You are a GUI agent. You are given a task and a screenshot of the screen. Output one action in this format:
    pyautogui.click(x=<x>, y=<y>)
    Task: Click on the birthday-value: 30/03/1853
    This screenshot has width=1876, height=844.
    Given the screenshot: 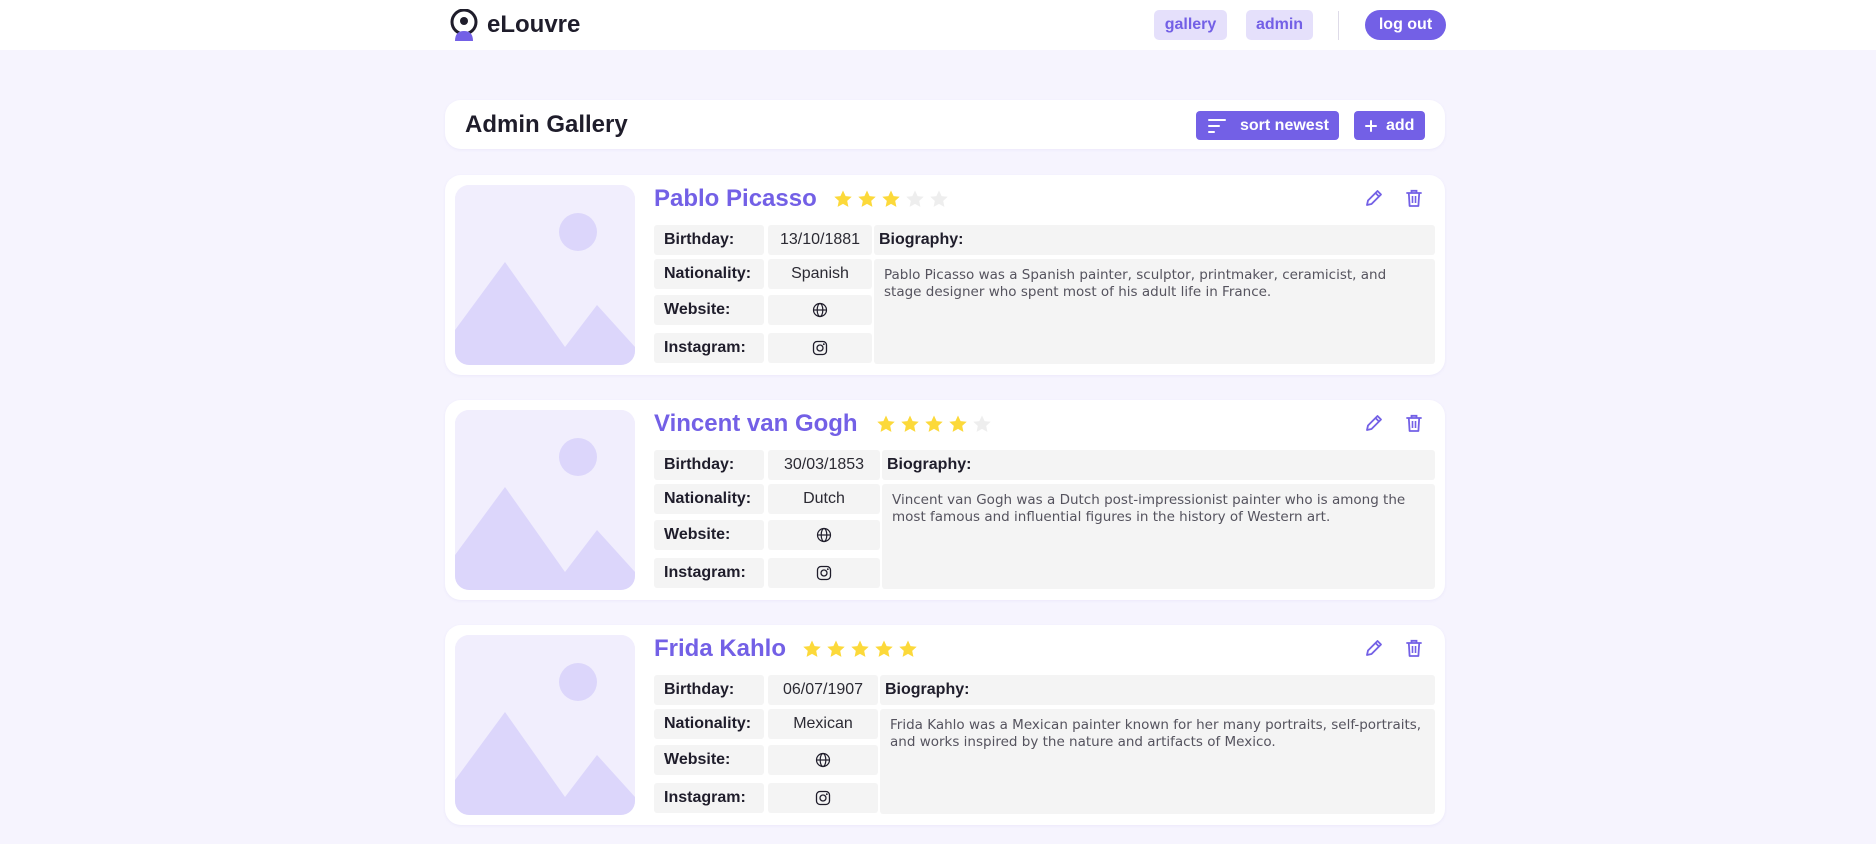 What is the action you would take?
    pyautogui.click(x=824, y=465)
    